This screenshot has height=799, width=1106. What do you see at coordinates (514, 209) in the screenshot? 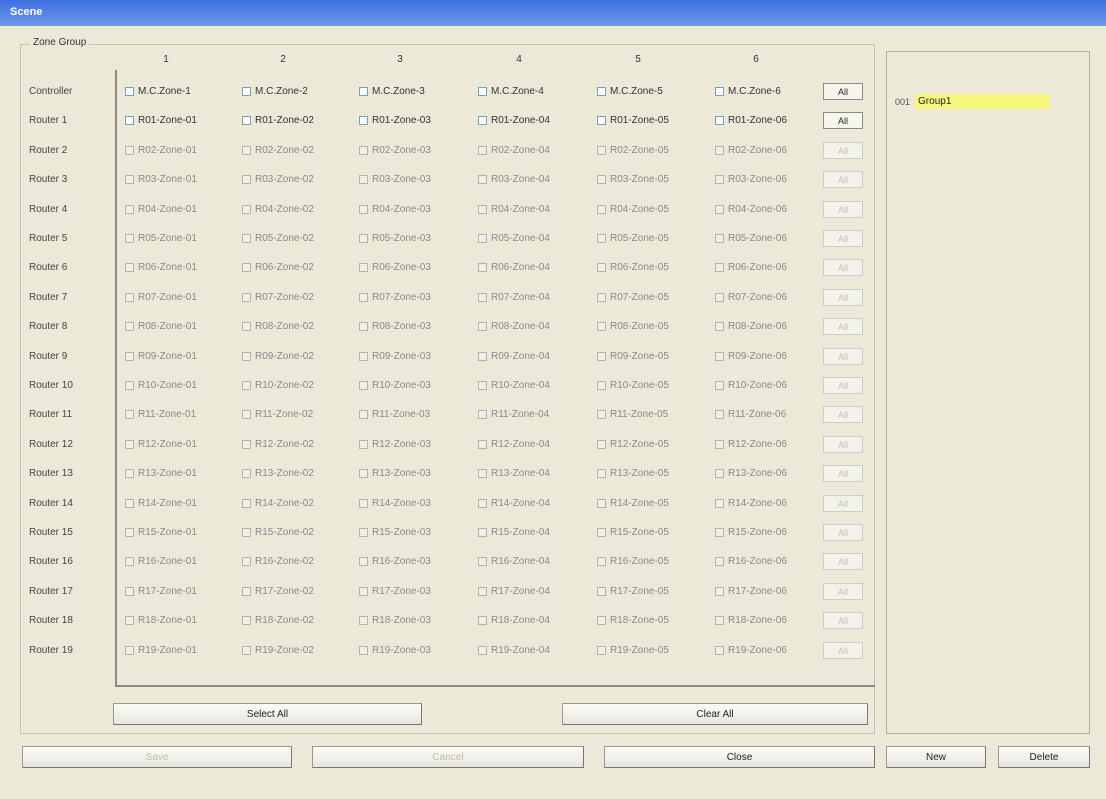
I see `zone-checkbox: R04-Zone-04` at bounding box center [514, 209].